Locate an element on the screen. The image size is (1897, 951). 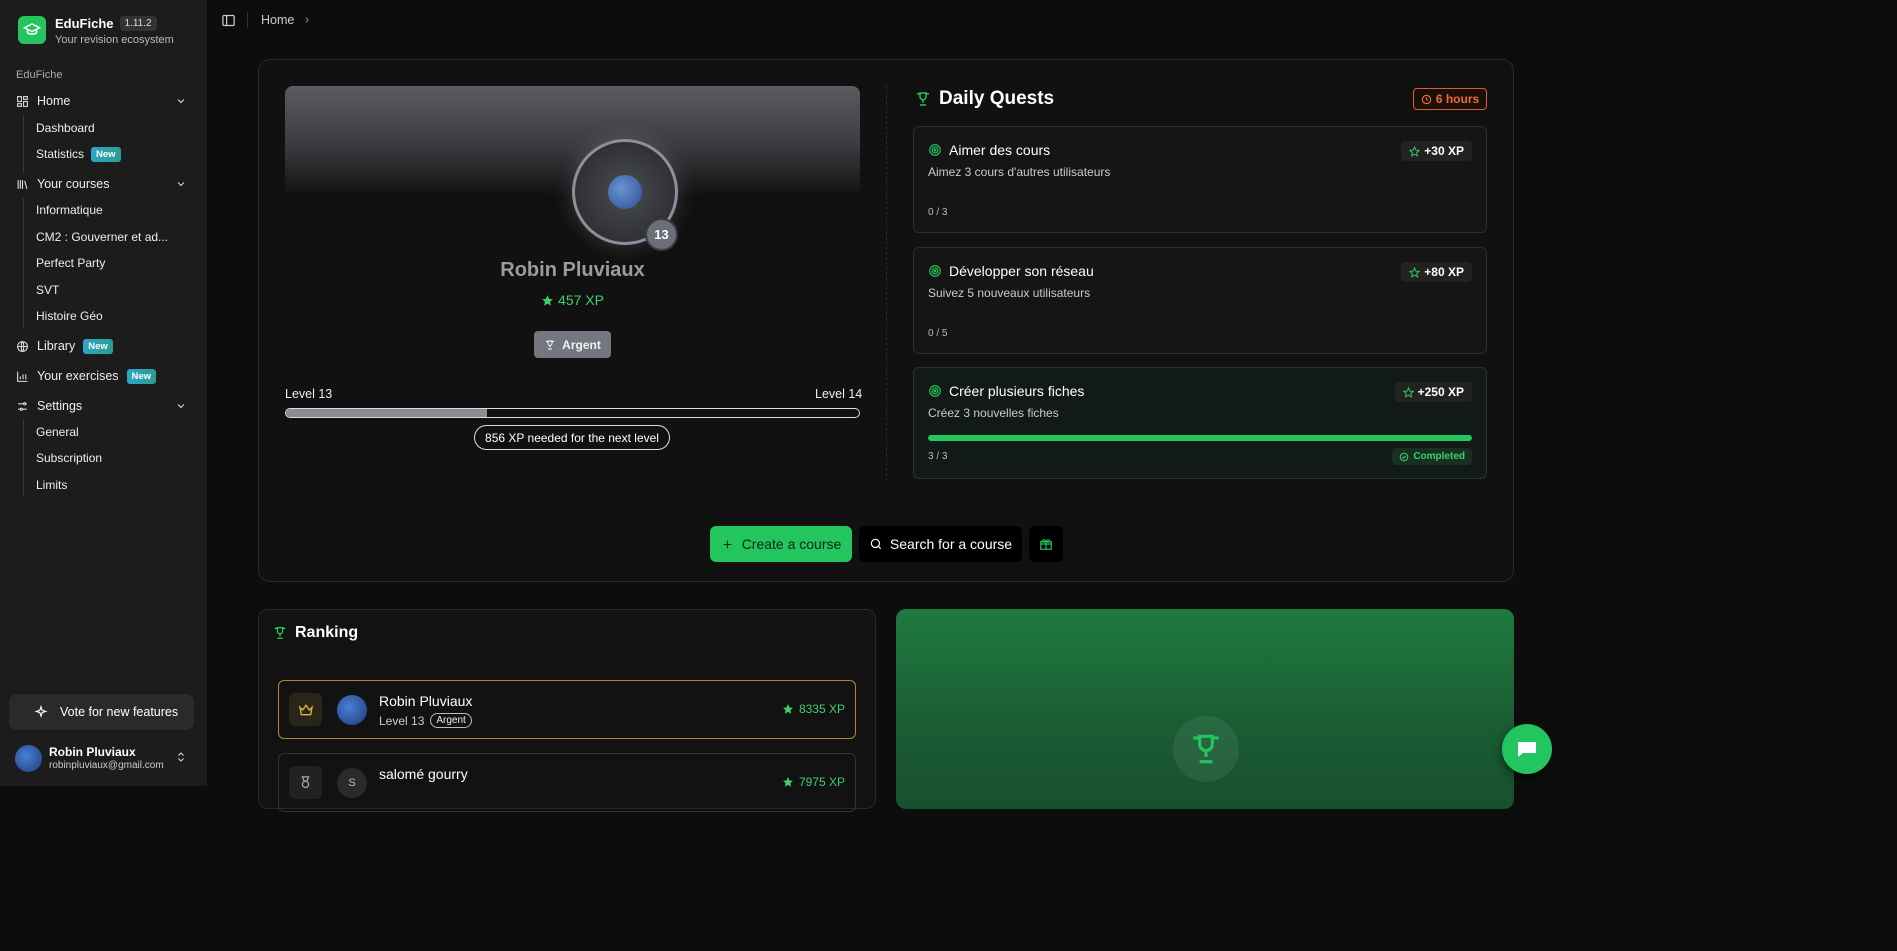
bar-chart-icon is located at coordinates (22, 376).